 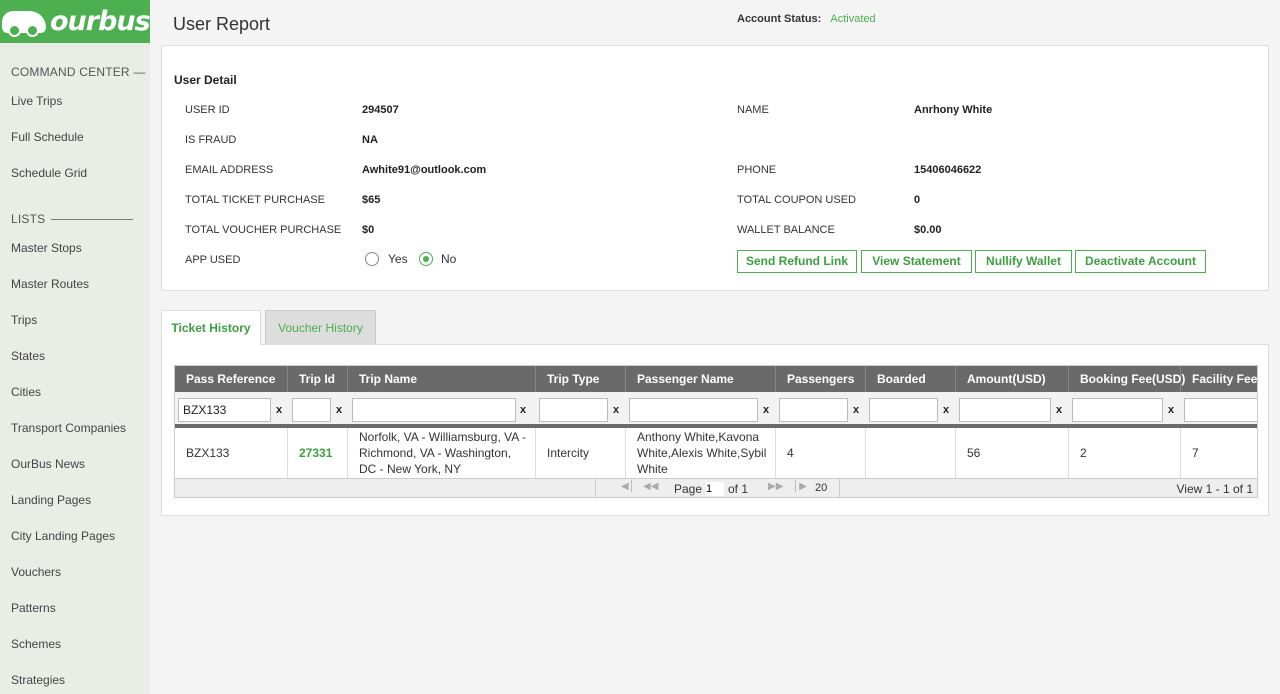 I want to click on sidebar-item-states: States, so click(x=28, y=356).